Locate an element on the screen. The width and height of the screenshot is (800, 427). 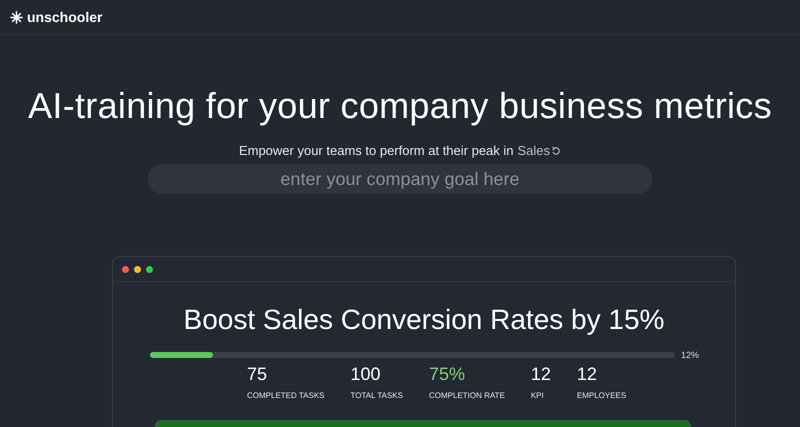
maximize-dot is located at coordinates (149, 269).